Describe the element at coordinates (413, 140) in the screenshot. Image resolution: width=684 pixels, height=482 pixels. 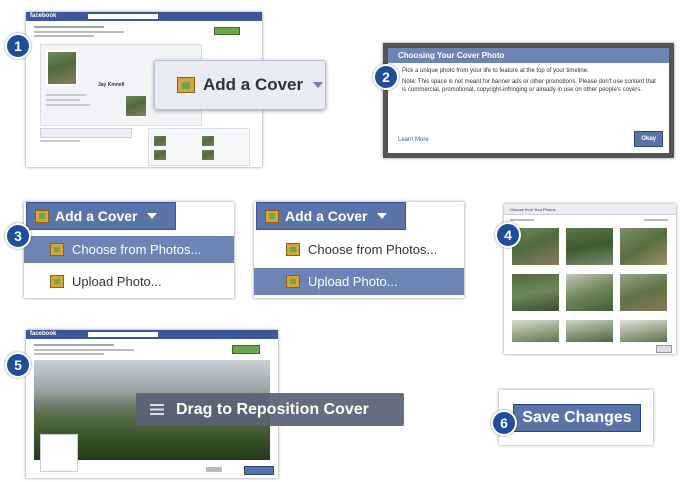
I see `learn-more-link: Learn More` at that location.